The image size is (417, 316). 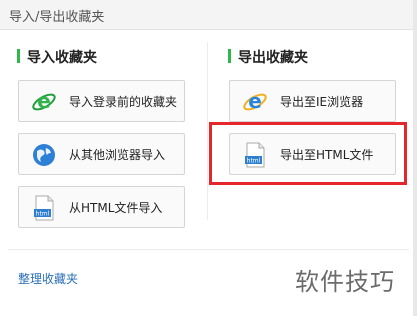 I want to click on import-before-login-button: e 导入登录前的收藏夹, so click(x=101, y=101).